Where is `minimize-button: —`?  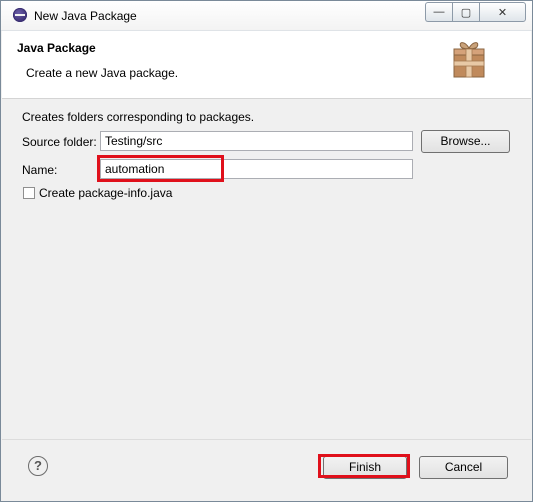 minimize-button: — is located at coordinates (438, 12).